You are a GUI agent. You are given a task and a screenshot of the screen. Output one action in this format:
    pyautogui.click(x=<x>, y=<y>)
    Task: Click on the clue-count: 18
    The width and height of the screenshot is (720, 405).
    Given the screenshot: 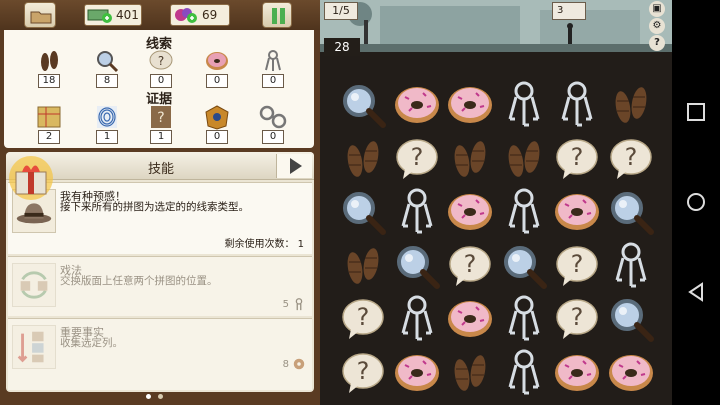 What is the action you would take?
    pyautogui.click(x=49, y=81)
    